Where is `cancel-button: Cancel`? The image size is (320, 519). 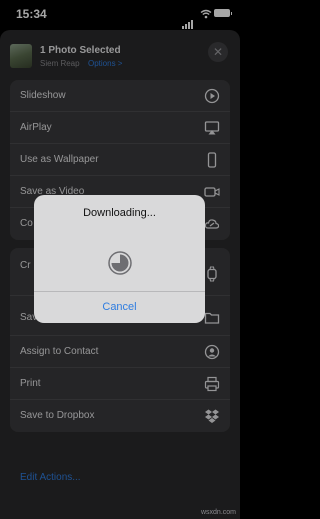 cancel-button: Cancel is located at coordinates (119, 307).